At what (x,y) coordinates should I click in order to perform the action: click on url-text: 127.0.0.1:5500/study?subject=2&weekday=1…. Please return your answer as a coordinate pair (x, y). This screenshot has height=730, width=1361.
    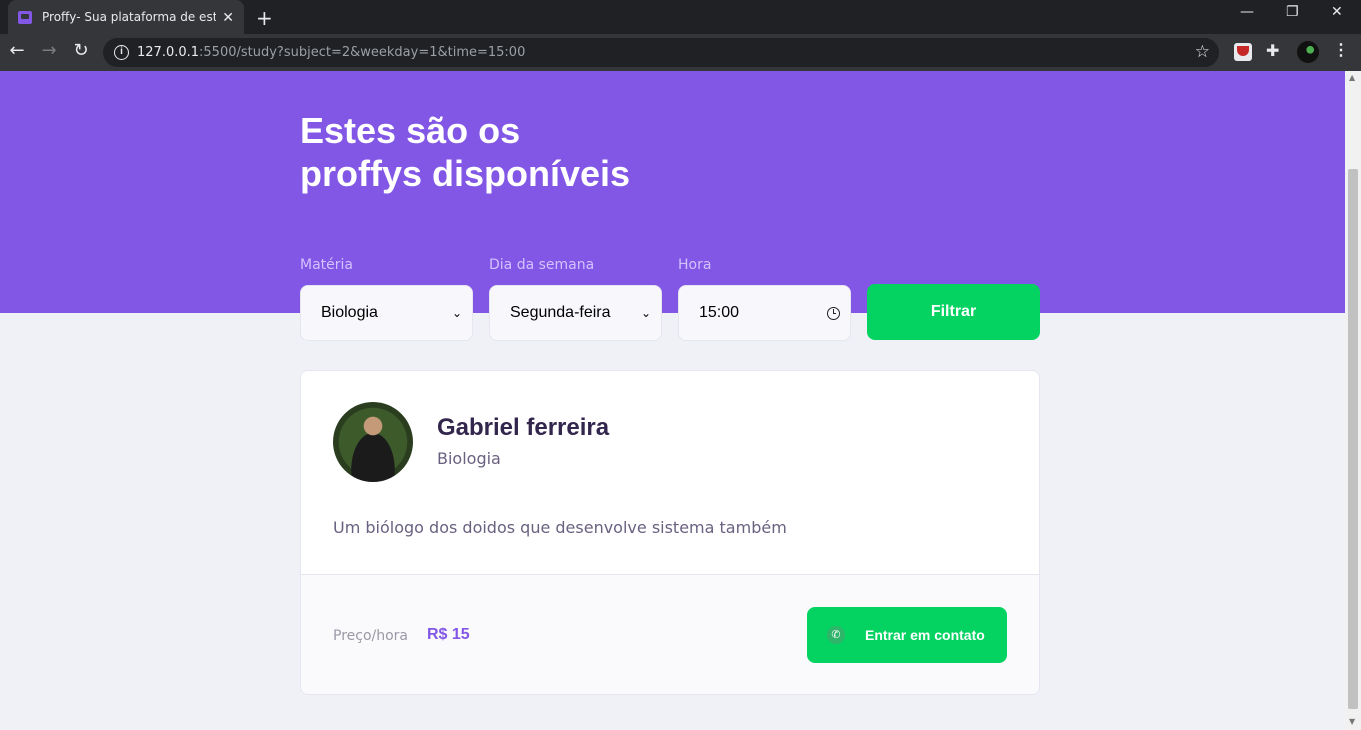
    Looking at the image, I should click on (331, 52).